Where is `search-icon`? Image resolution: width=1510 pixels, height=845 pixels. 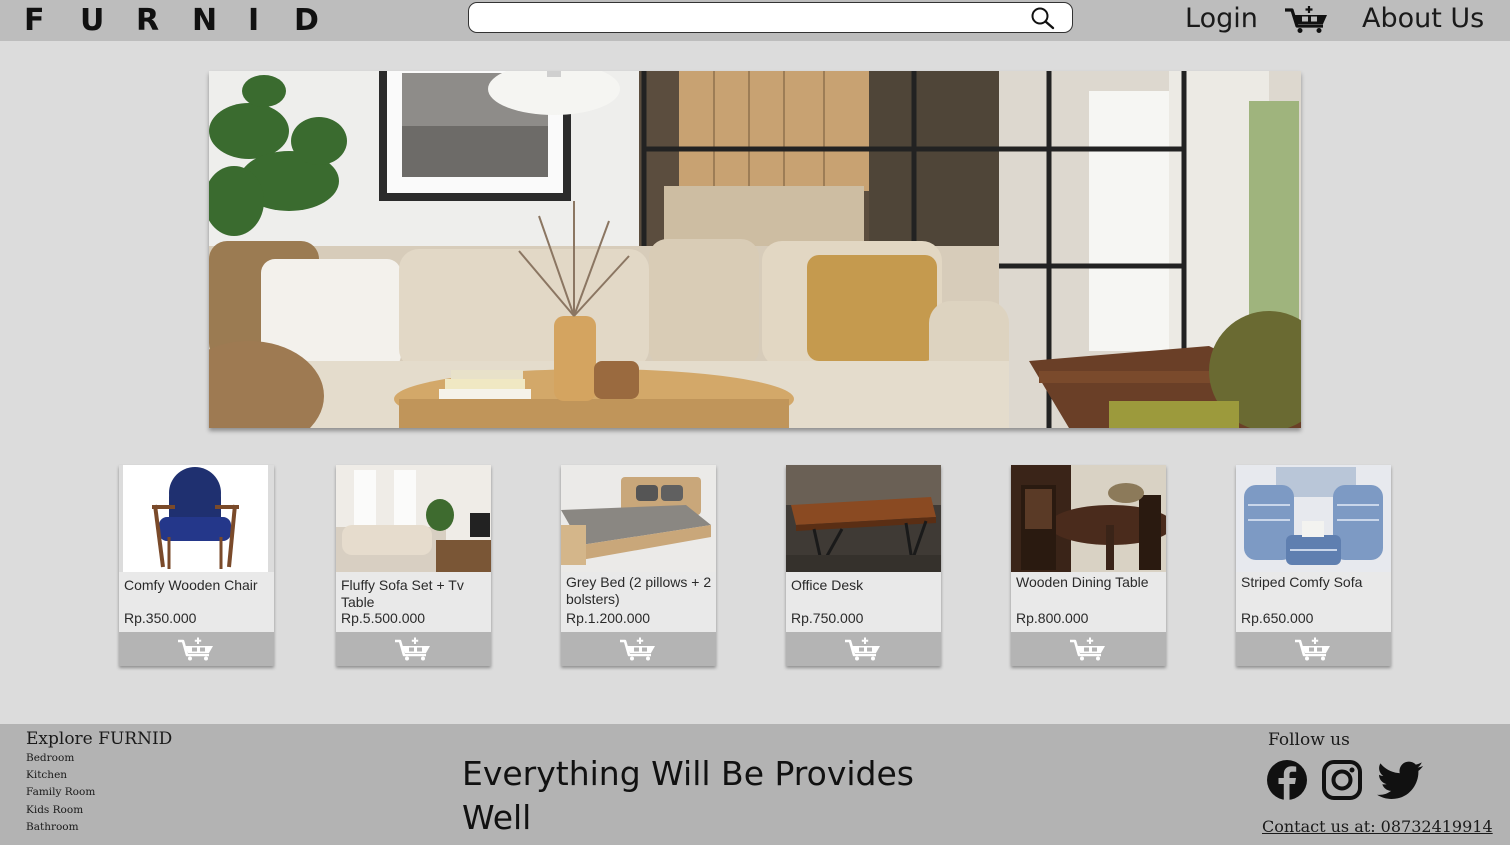 search-icon is located at coordinates (1043, 18).